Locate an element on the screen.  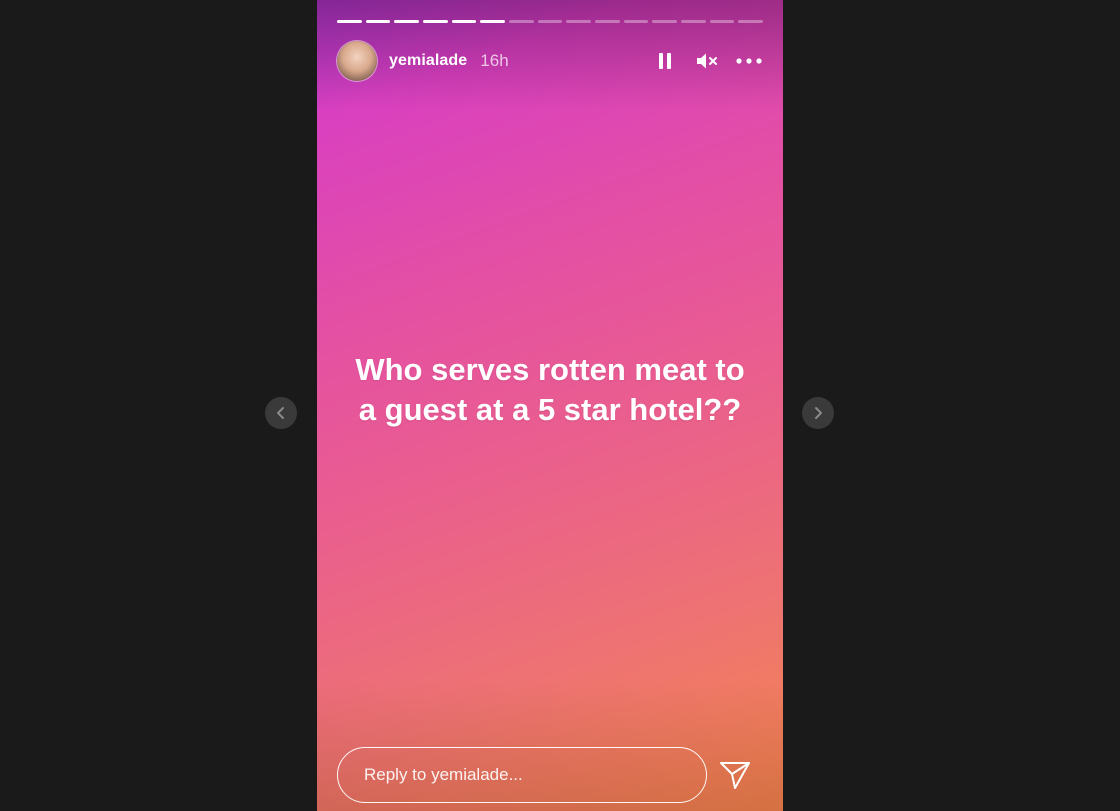
more-options-button is located at coordinates (749, 61).